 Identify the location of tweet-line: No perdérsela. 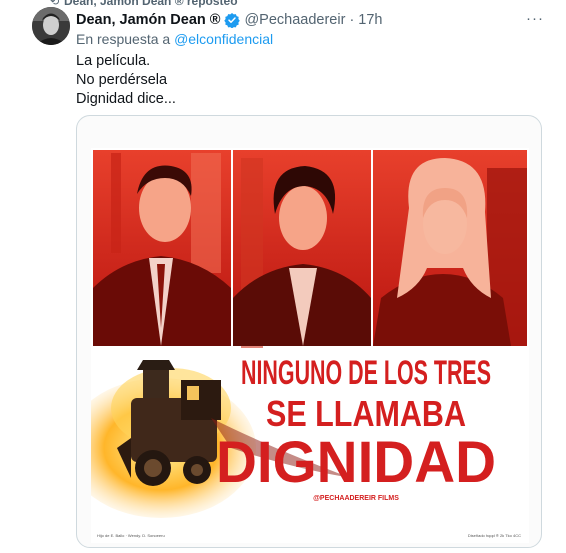
(122, 80).